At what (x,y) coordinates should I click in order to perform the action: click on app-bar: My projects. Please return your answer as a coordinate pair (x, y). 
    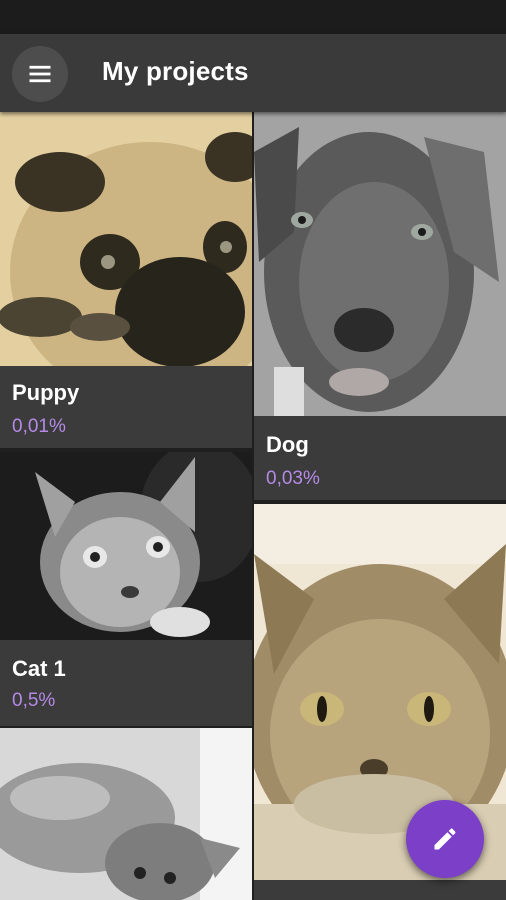
    Looking at the image, I should click on (253, 73).